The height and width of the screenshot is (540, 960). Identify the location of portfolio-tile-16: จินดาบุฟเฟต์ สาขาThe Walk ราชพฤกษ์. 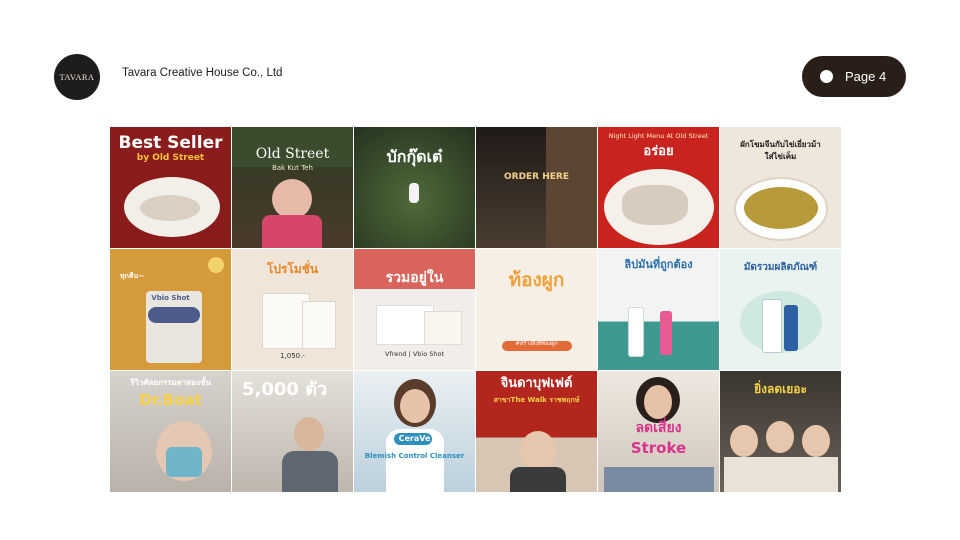
(536, 431).